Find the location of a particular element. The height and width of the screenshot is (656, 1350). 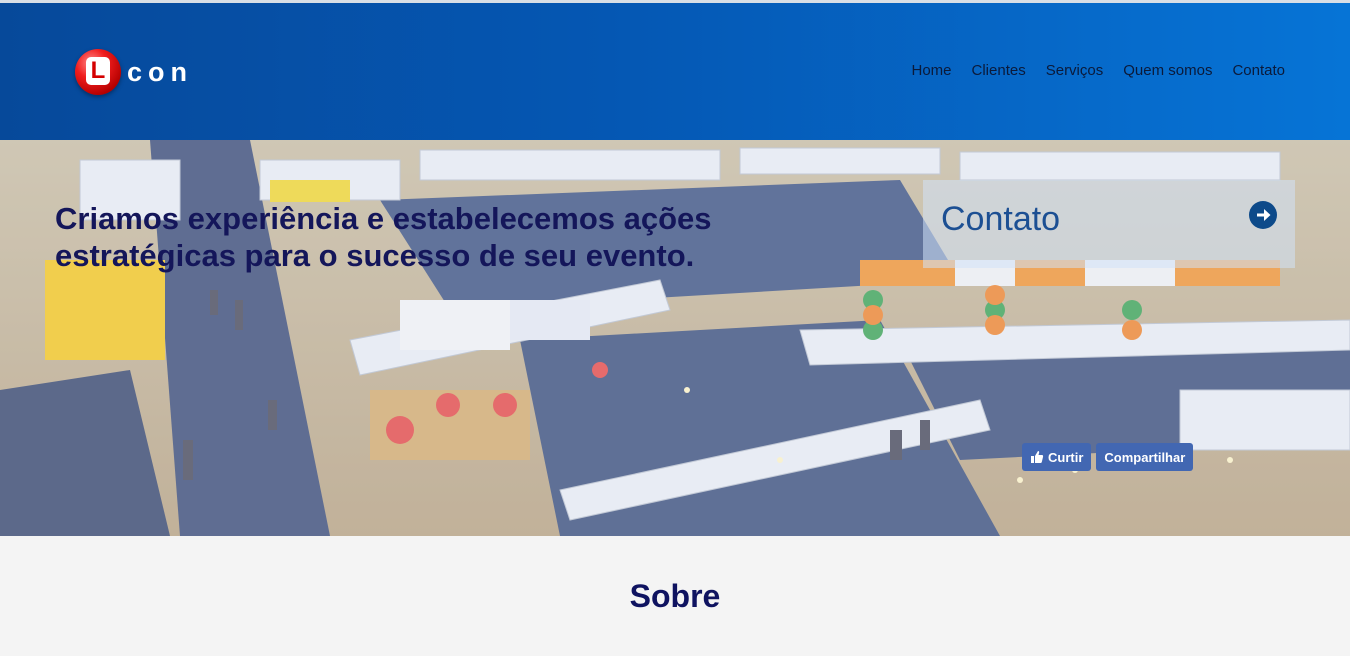

facebook-buttons: Curtir Compartilhar is located at coordinates (1108, 457).